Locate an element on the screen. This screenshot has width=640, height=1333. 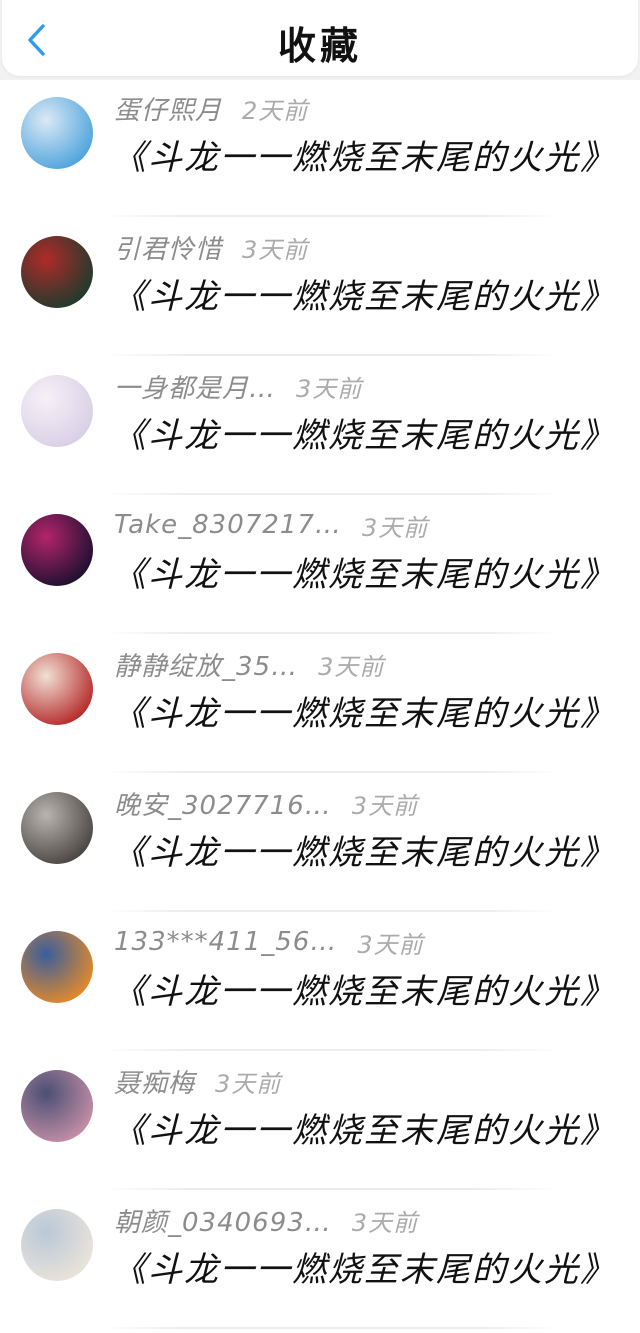
item-meta: 133***411_56… 3天前 is located at coordinates (269, 942).